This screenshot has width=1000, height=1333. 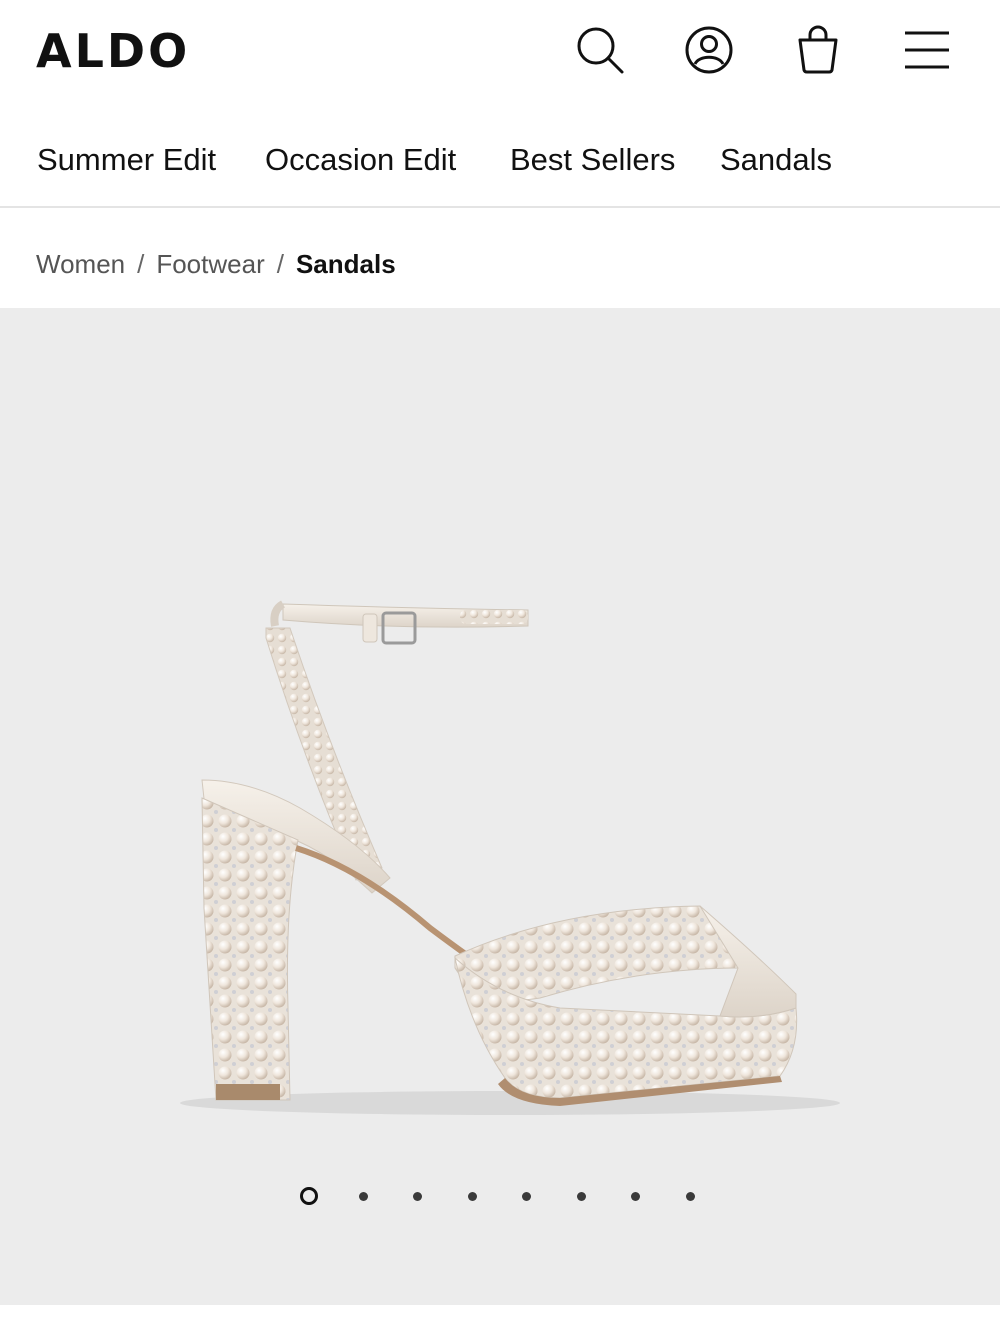 What do you see at coordinates (500, 1319) in the screenshot?
I see `page-content-below` at bounding box center [500, 1319].